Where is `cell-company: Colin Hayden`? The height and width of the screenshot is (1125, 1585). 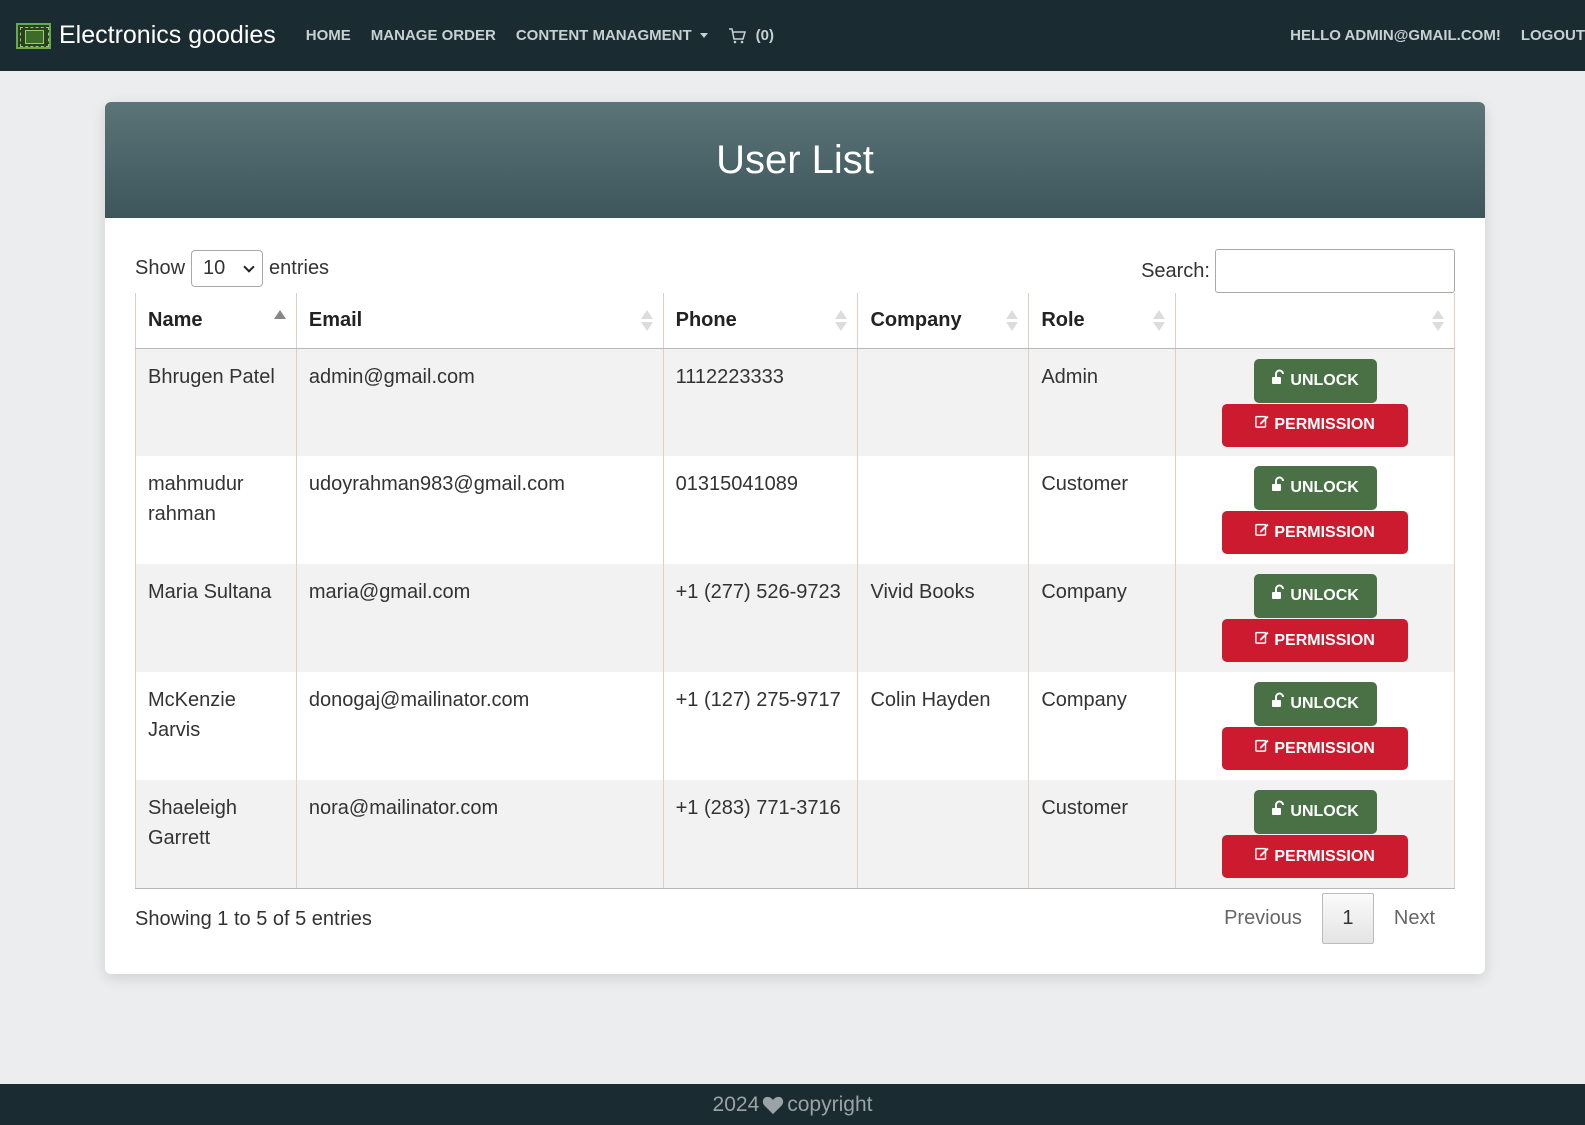
cell-company: Colin Hayden is located at coordinates (943, 726).